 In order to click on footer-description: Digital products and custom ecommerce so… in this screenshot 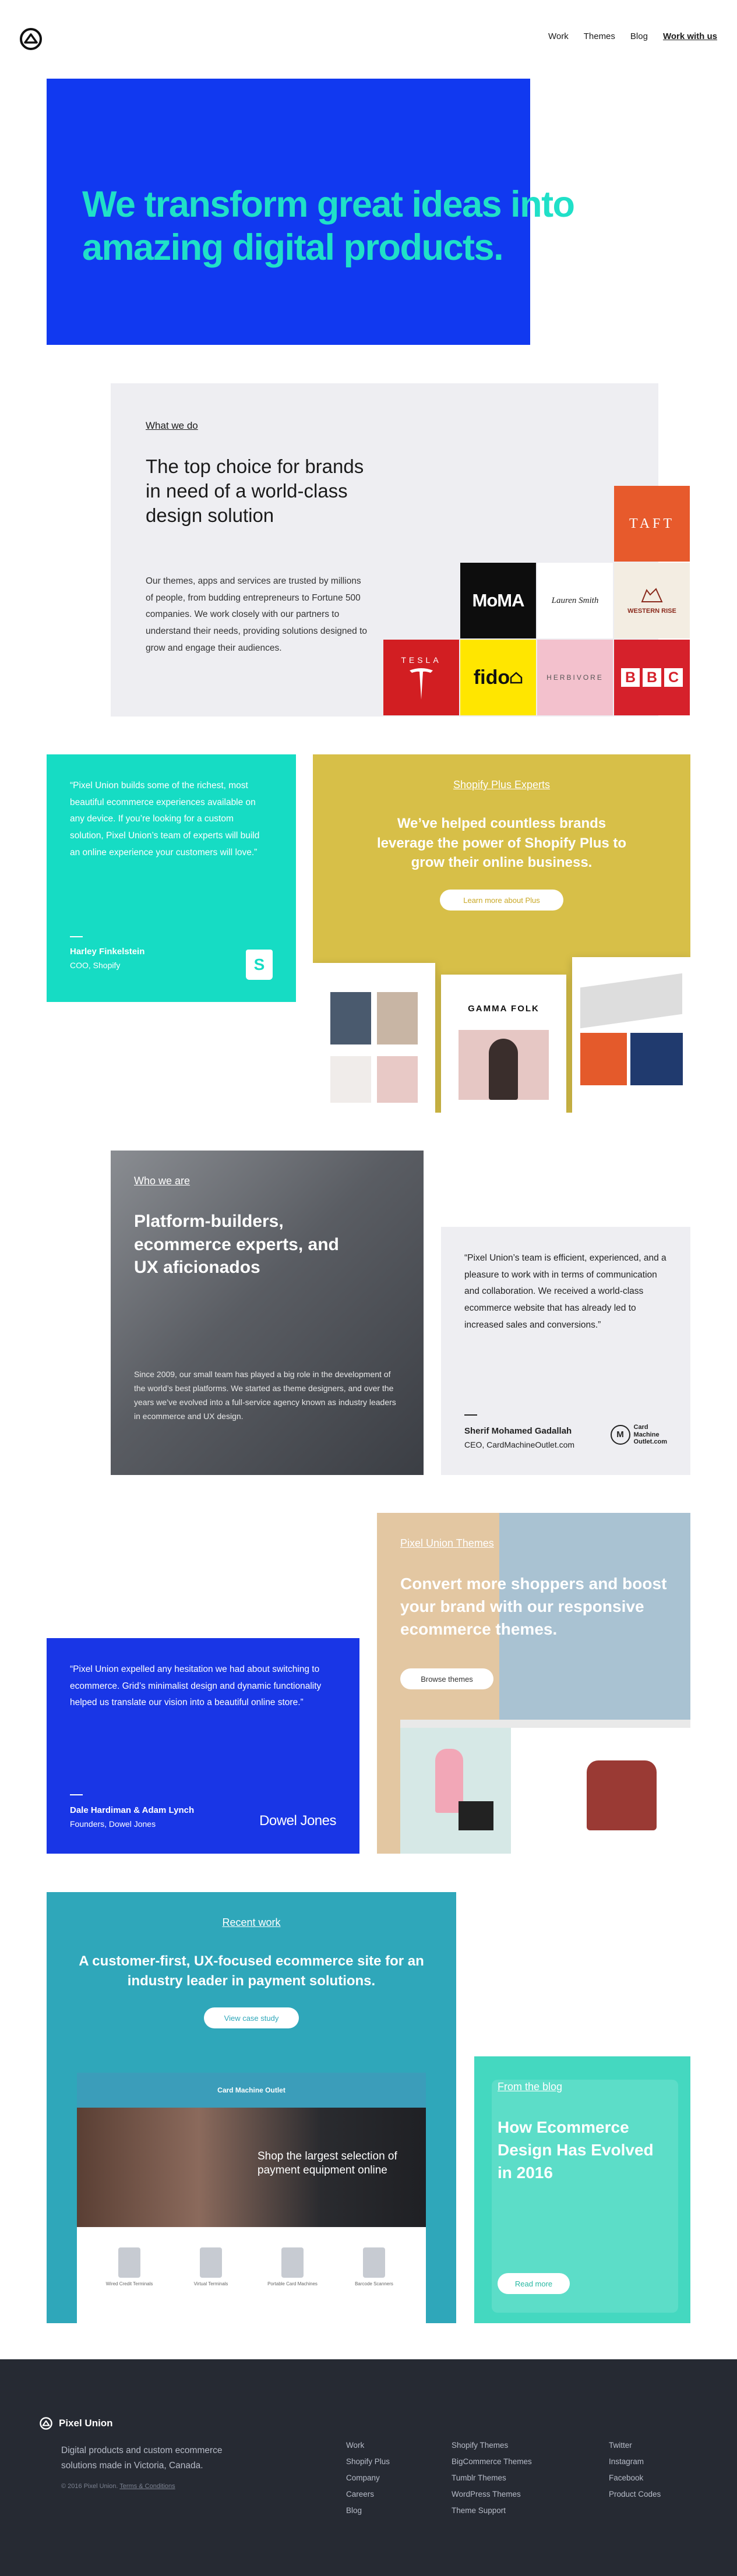, I will do `click(142, 2458)`.